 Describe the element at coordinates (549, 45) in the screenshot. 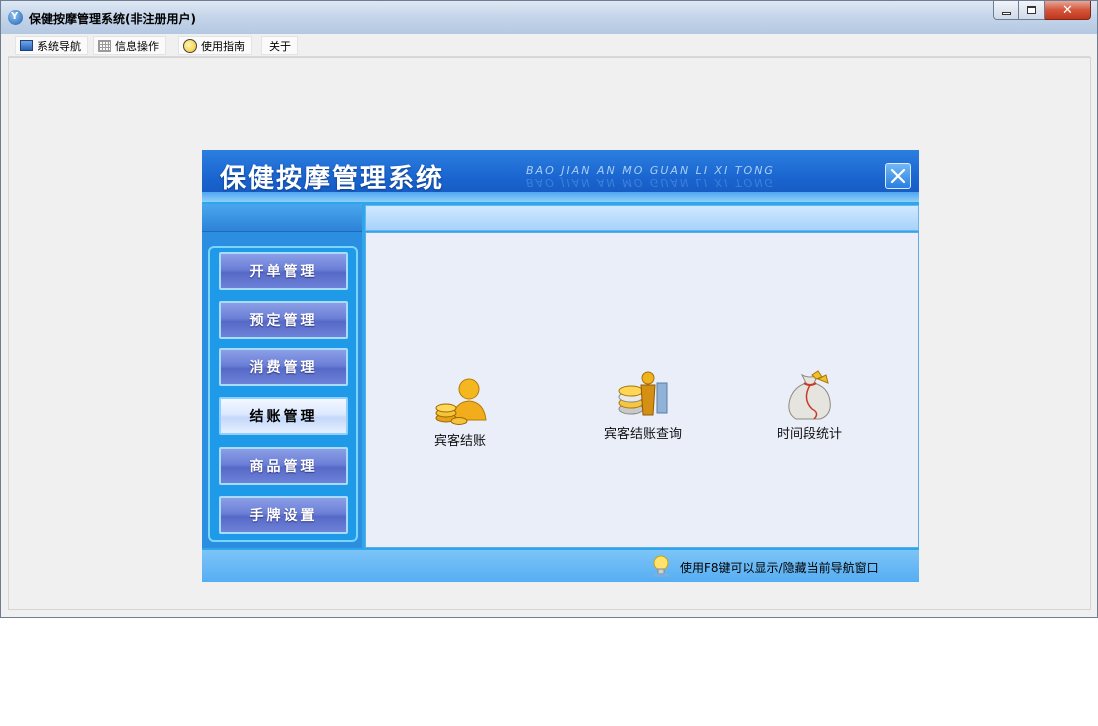

I see `menu-bar: 系统导航 信息操作 使用指南 关于` at that location.